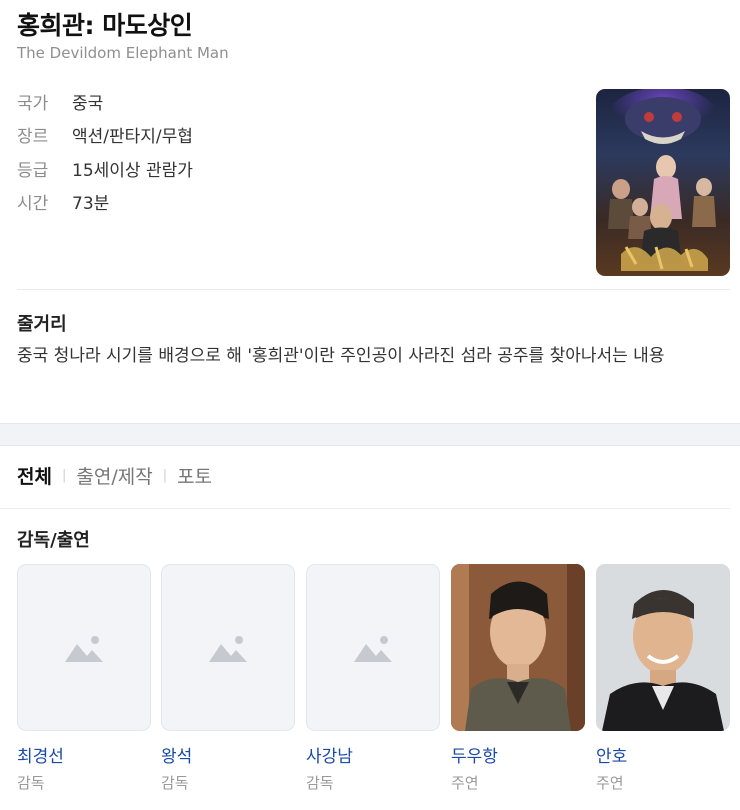  What do you see at coordinates (373, 289) in the screenshot?
I see `section-divider` at bounding box center [373, 289].